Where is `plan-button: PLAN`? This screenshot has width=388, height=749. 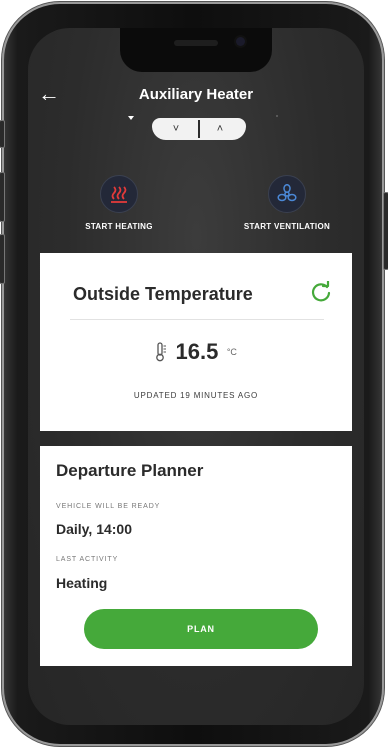 plan-button: PLAN is located at coordinates (201, 629).